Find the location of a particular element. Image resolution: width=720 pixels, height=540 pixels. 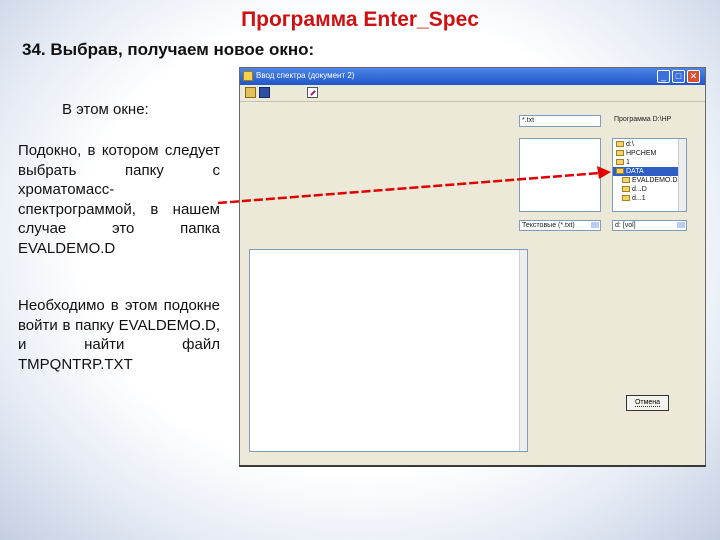

folder-open-icon is located at coordinates (620, 171).